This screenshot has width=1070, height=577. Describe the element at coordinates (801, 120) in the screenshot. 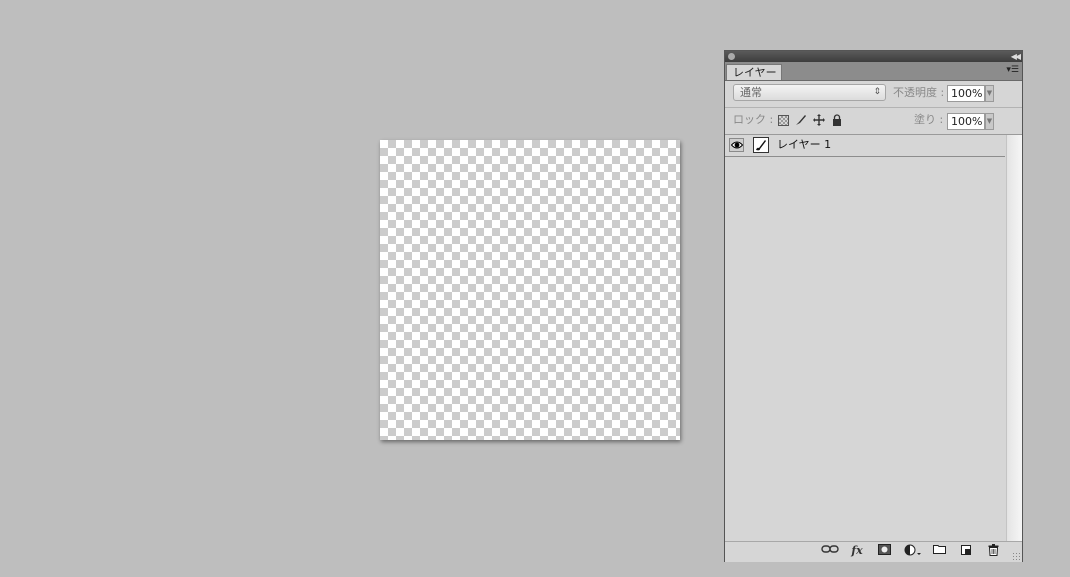

I see `lock-image-pixels-icon` at that location.